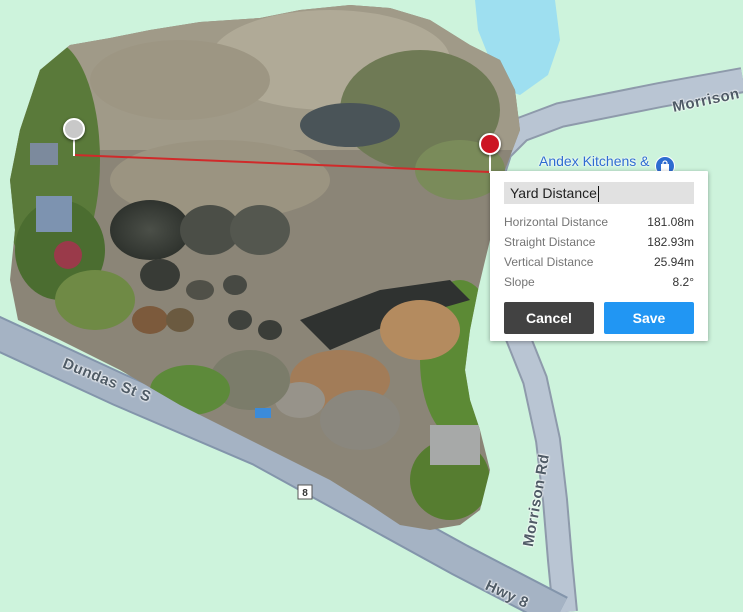 The height and width of the screenshot is (612, 743). What do you see at coordinates (599, 283) in the screenshot?
I see `row-slope: Slope 8.2°` at bounding box center [599, 283].